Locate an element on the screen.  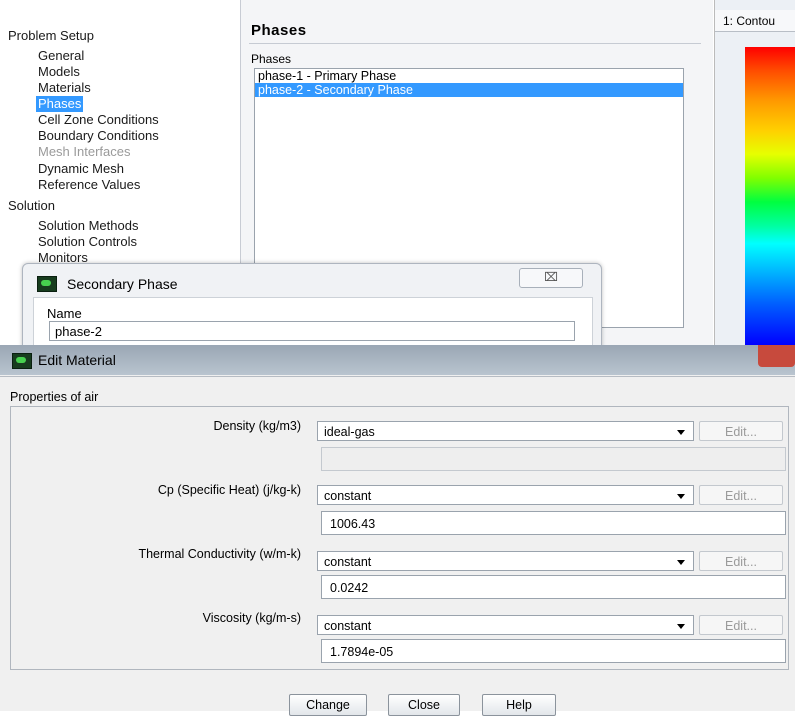
graphics-window: 1: Contou is located at coordinates (754, 172).